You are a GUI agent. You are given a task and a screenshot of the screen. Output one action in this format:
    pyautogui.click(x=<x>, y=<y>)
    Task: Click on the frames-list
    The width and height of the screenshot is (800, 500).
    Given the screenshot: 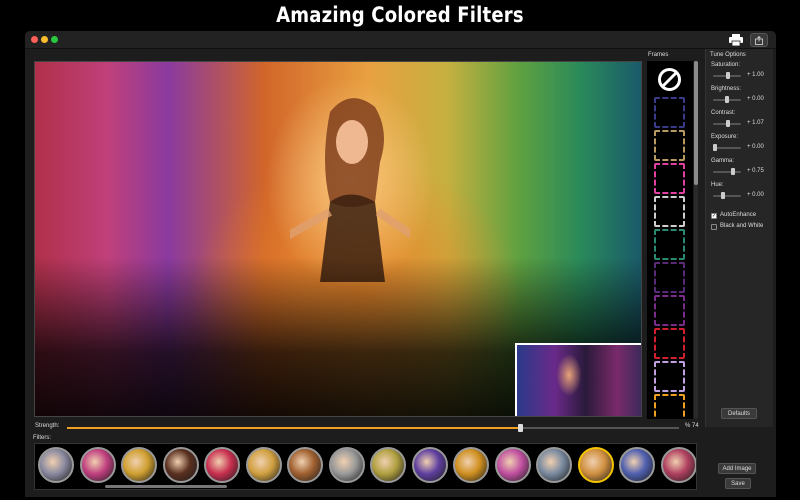 What is the action you would take?
    pyautogui.click(x=670, y=240)
    